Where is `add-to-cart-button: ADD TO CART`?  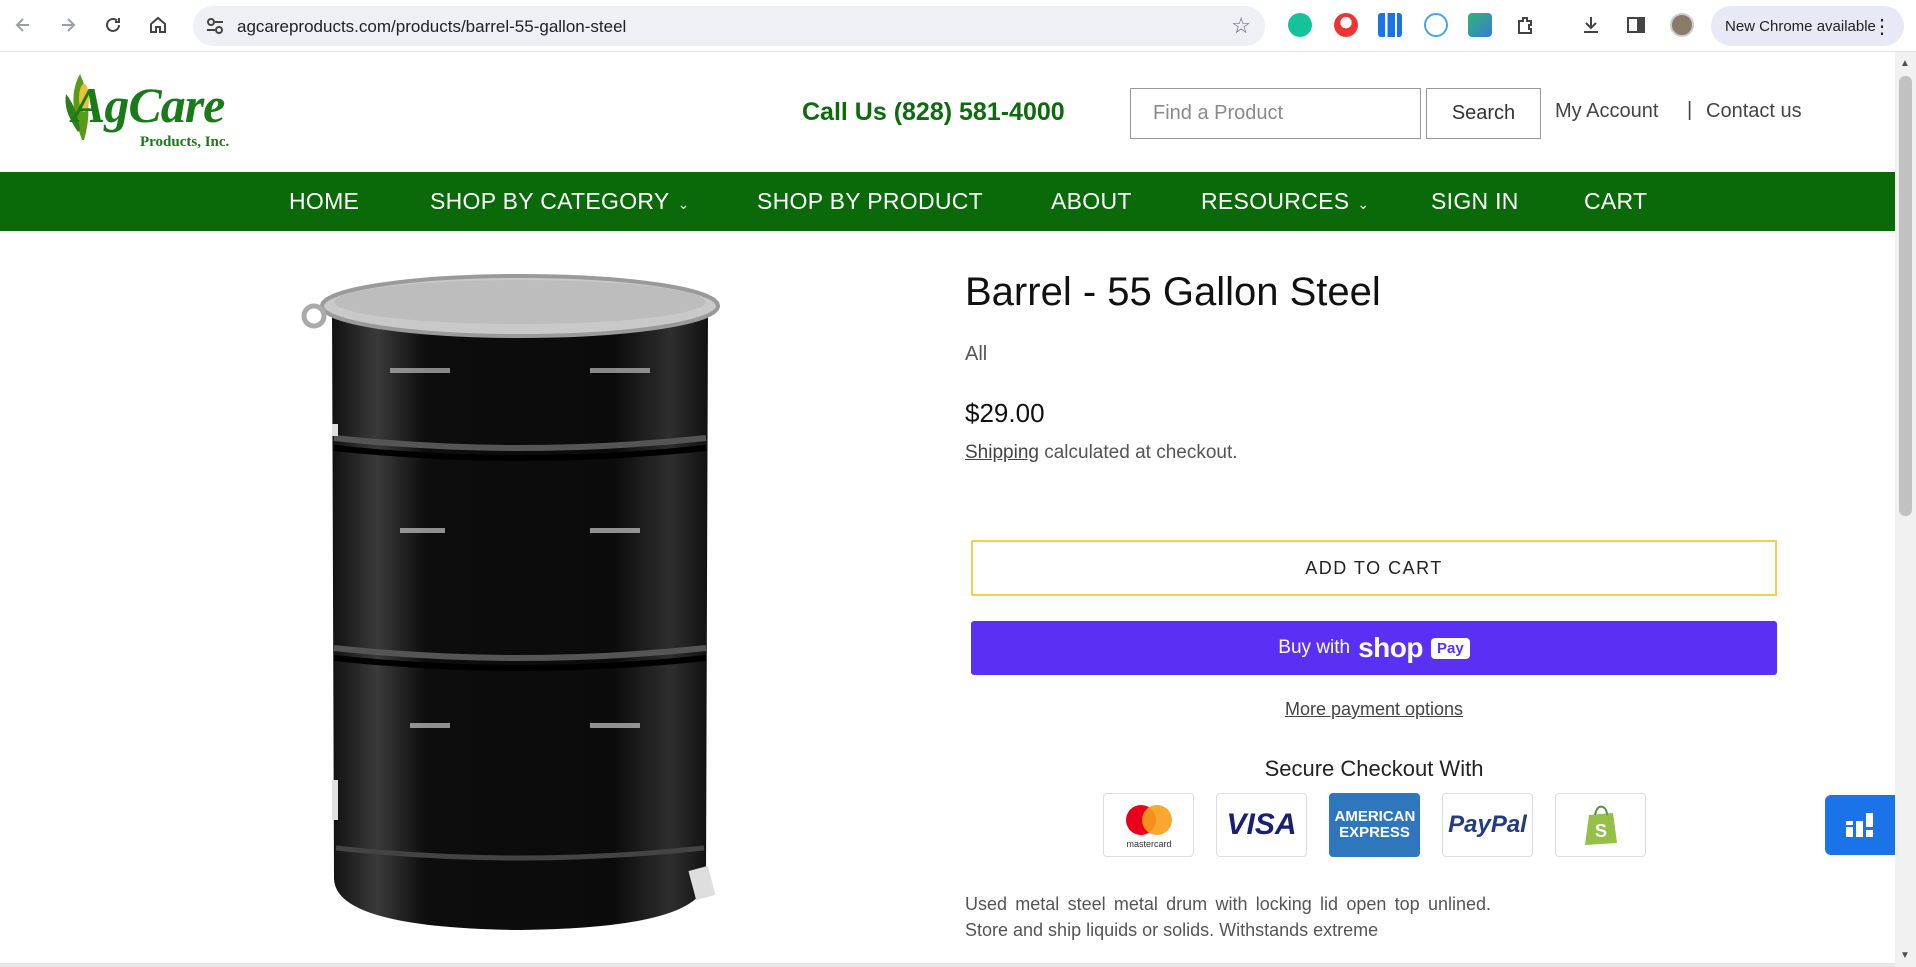
add-to-cart-button: ADD TO CART is located at coordinates (1374, 568).